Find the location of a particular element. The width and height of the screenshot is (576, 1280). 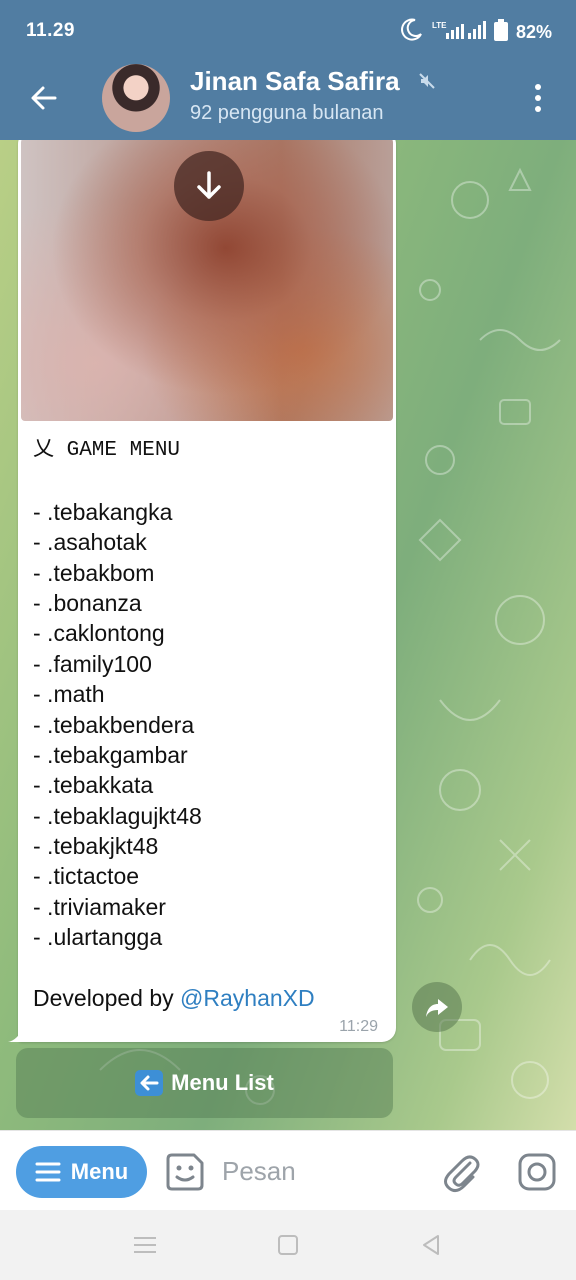

avatar is located at coordinates (136, 98).